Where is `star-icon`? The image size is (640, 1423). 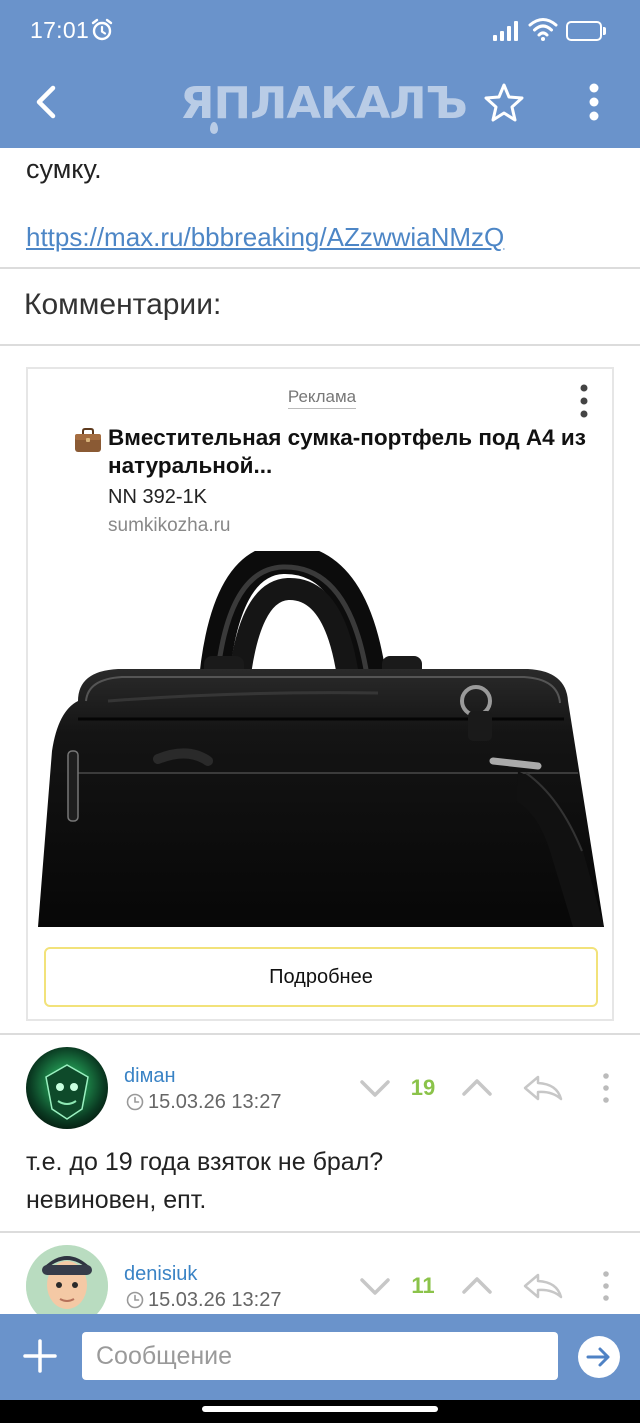
star-icon is located at coordinates (504, 102).